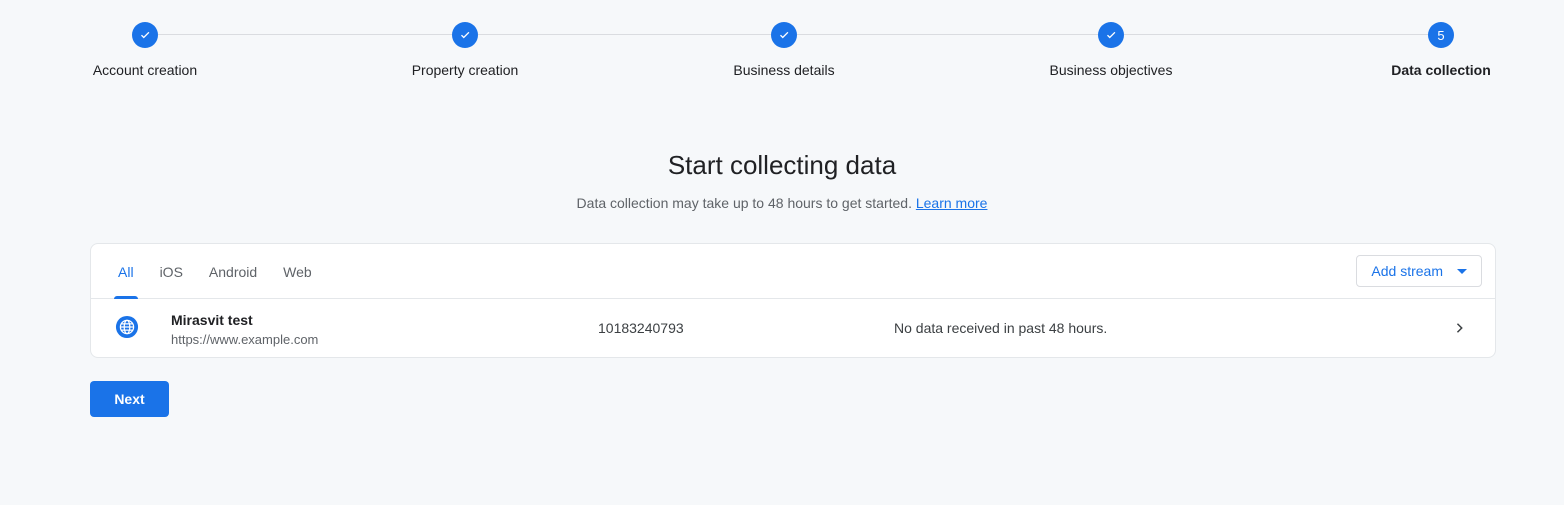 This screenshot has height=505, width=1564. I want to click on step-5-marker: 5, so click(1441, 35).